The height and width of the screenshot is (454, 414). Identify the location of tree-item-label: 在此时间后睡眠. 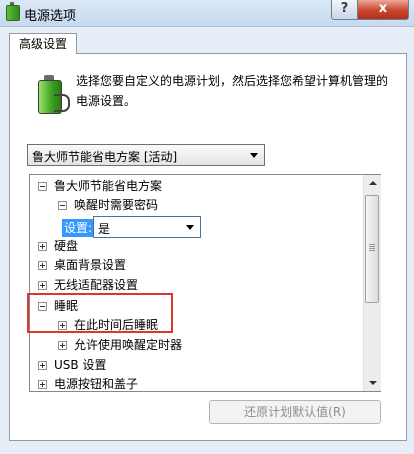
(116, 325).